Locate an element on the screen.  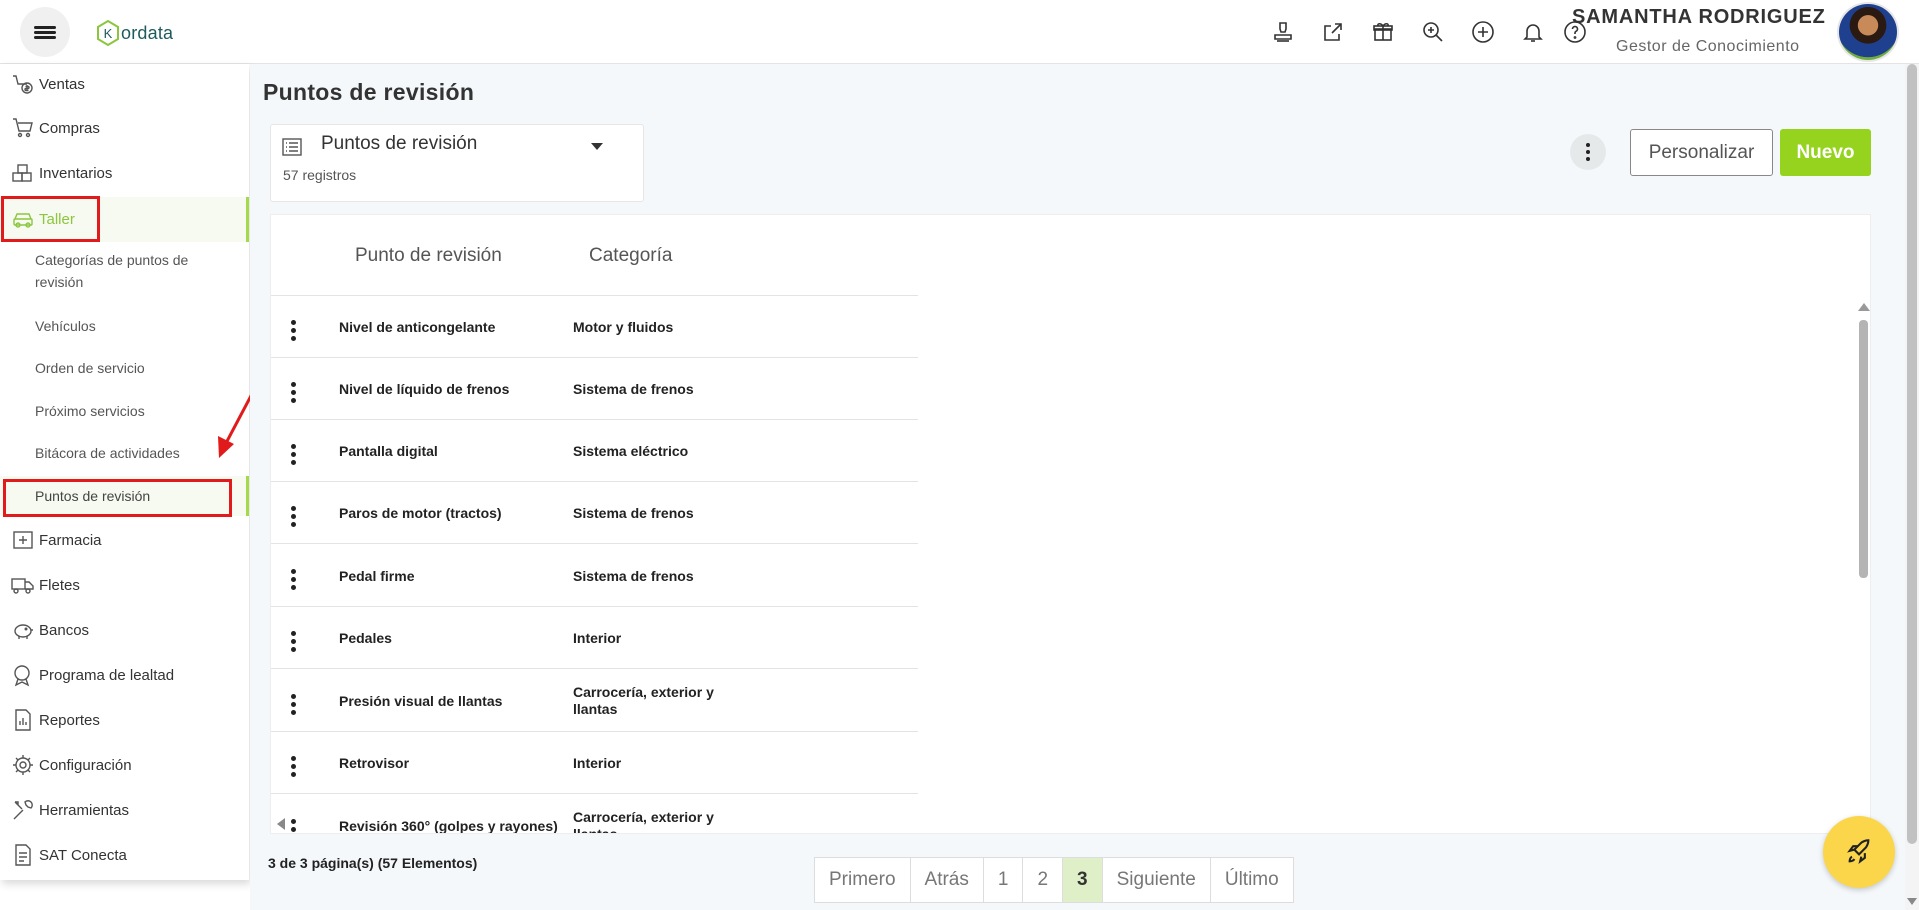
rocket-icon is located at coordinates (1858, 851).